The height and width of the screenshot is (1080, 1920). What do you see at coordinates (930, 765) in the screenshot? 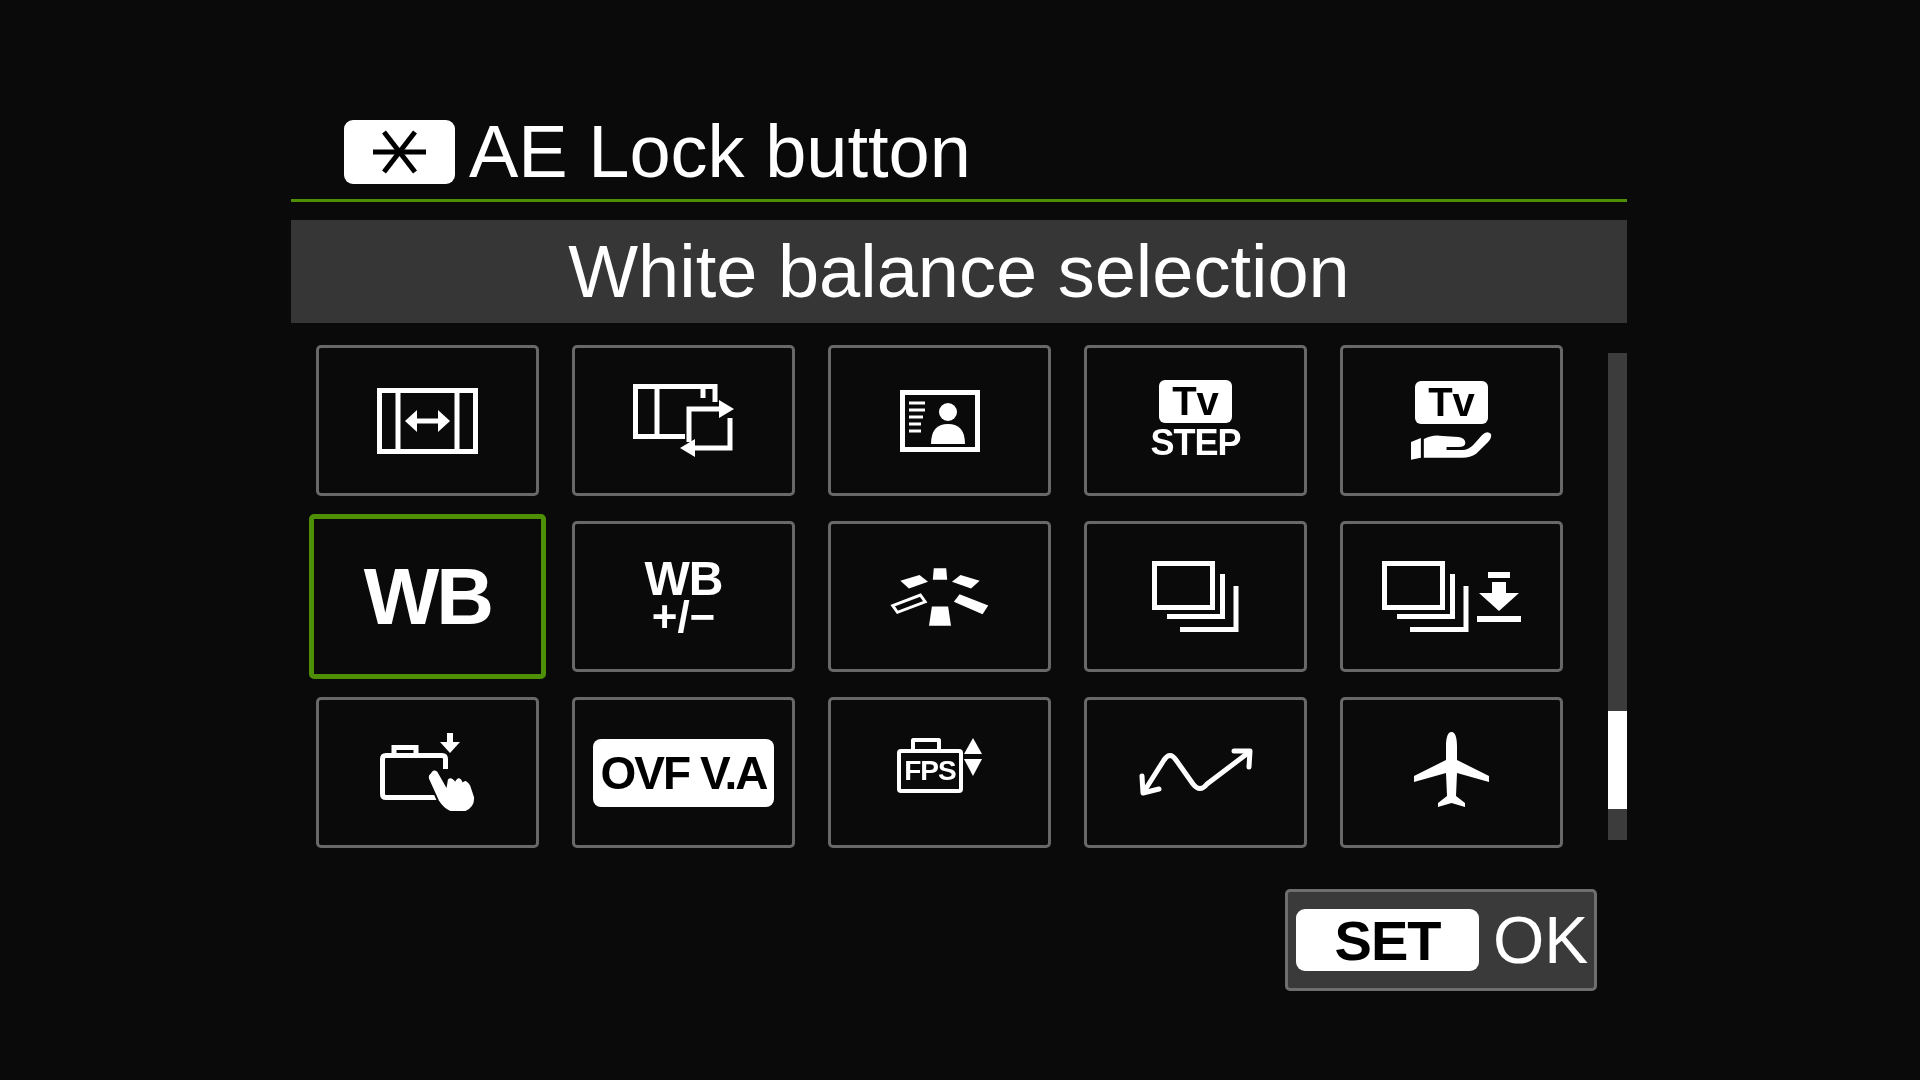
I see `camera-label: FPS` at bounding box center [930, 765].